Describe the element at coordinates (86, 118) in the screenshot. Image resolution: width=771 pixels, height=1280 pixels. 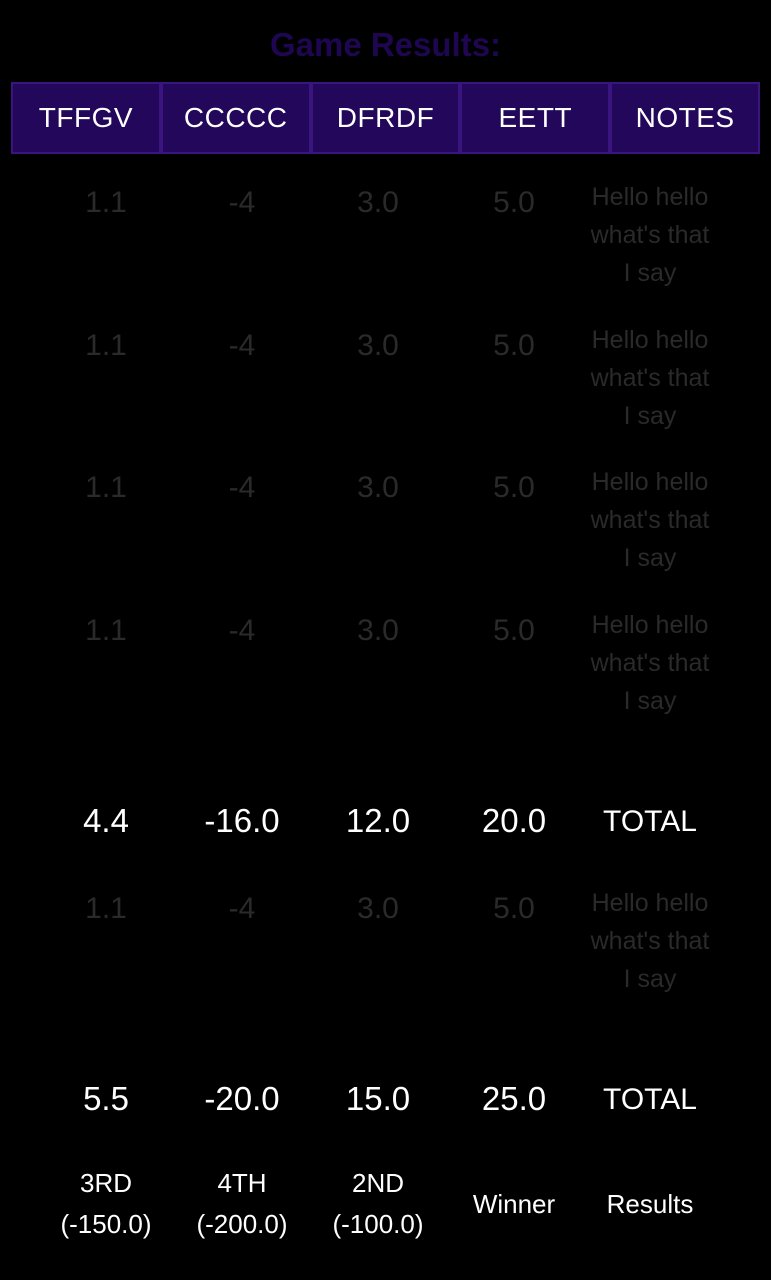
I see `header-cell-tffgv: TFFGV` at that location.